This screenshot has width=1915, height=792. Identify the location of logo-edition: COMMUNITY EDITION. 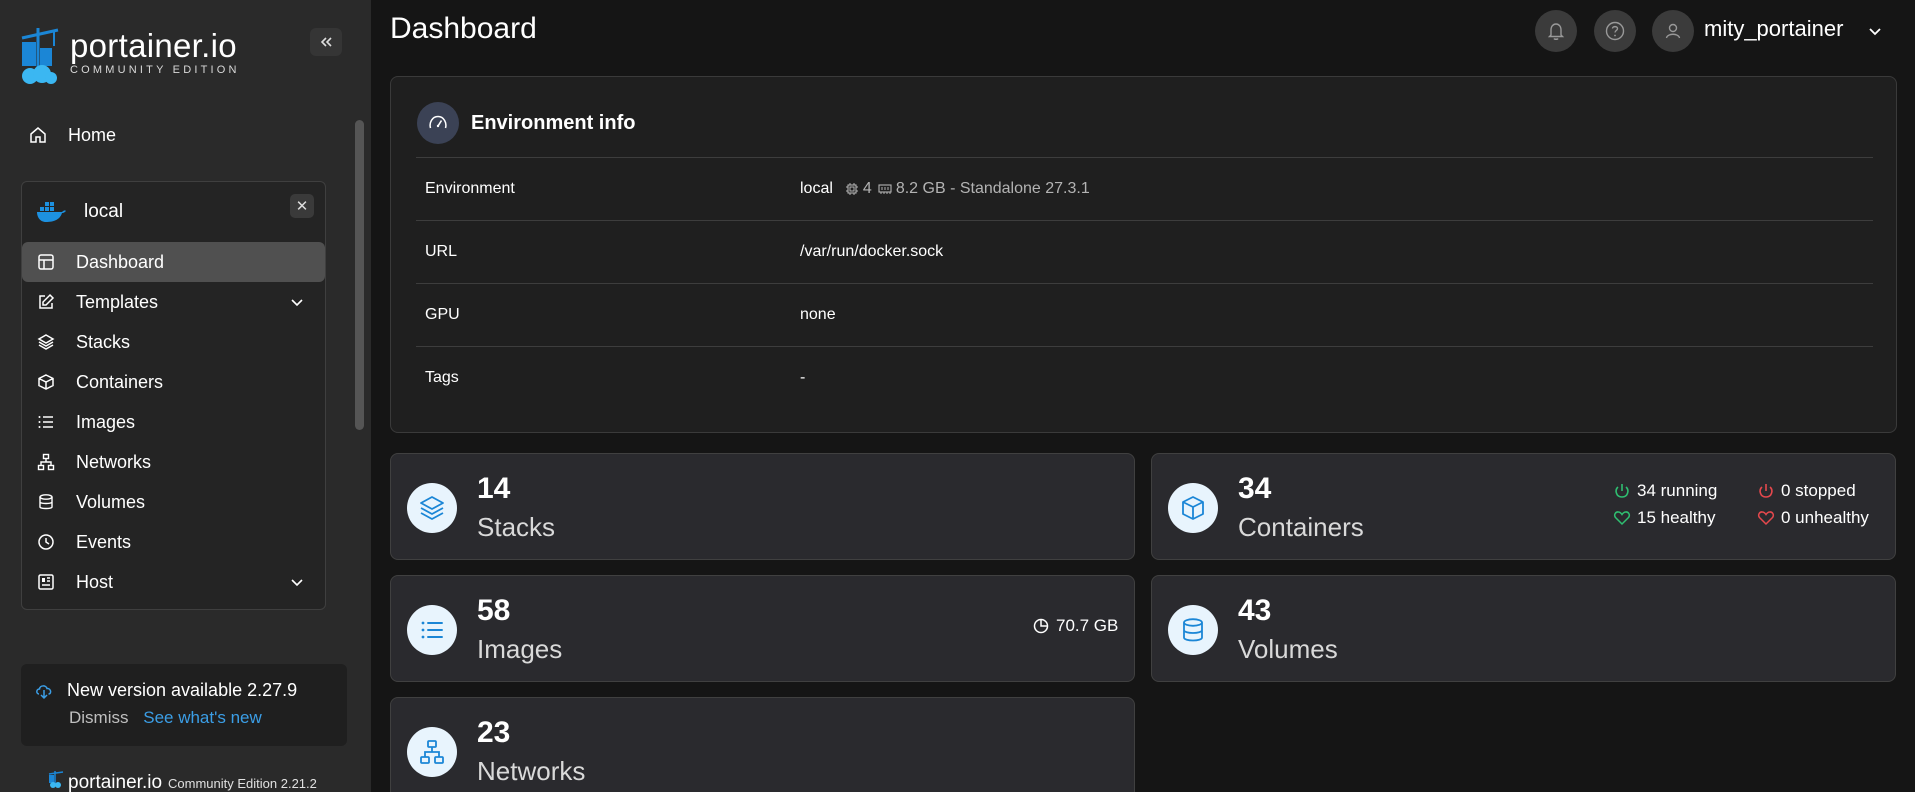
(155, 70).